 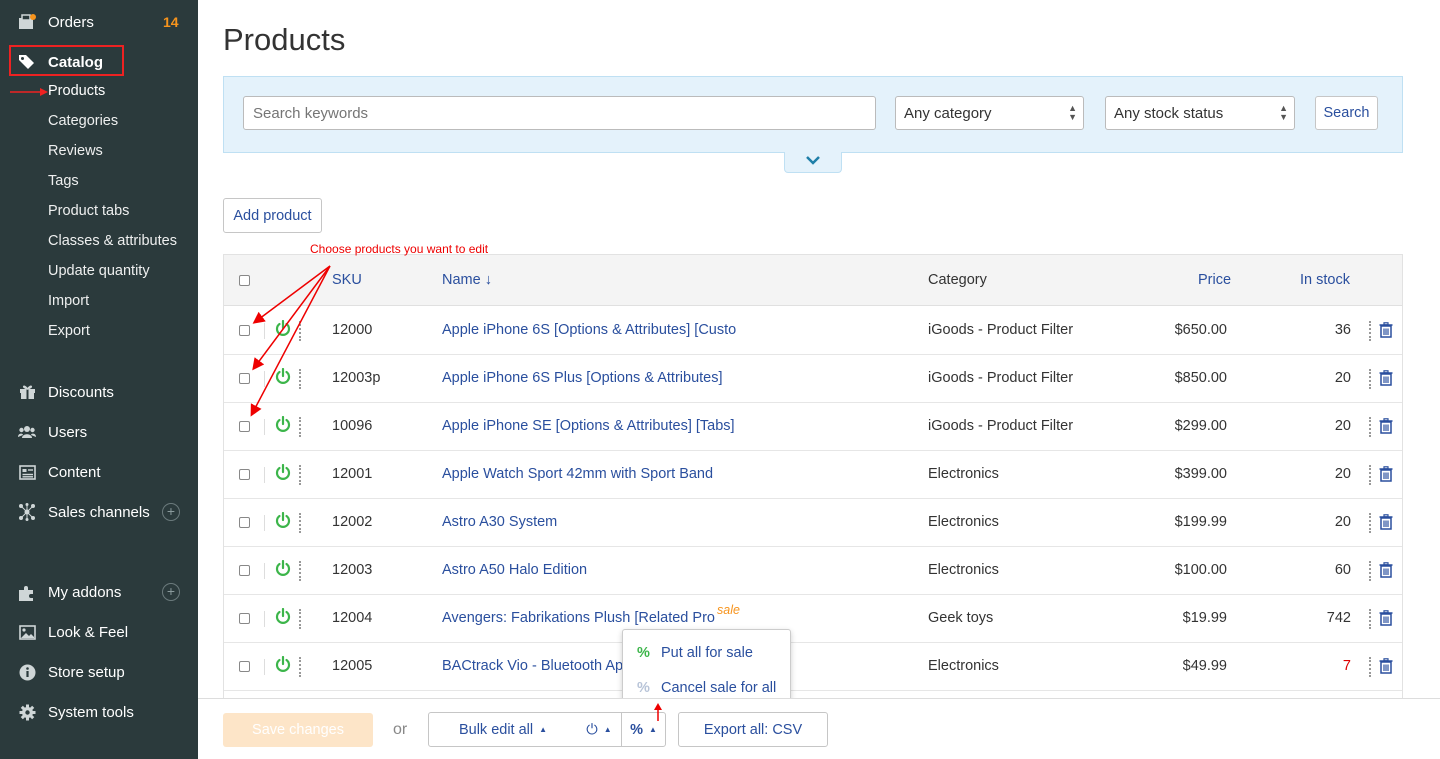 What do you see at coordinates (813, 162) in the screenshot?
I see `expand-filters-toggle` at bounding box center [813, 162].